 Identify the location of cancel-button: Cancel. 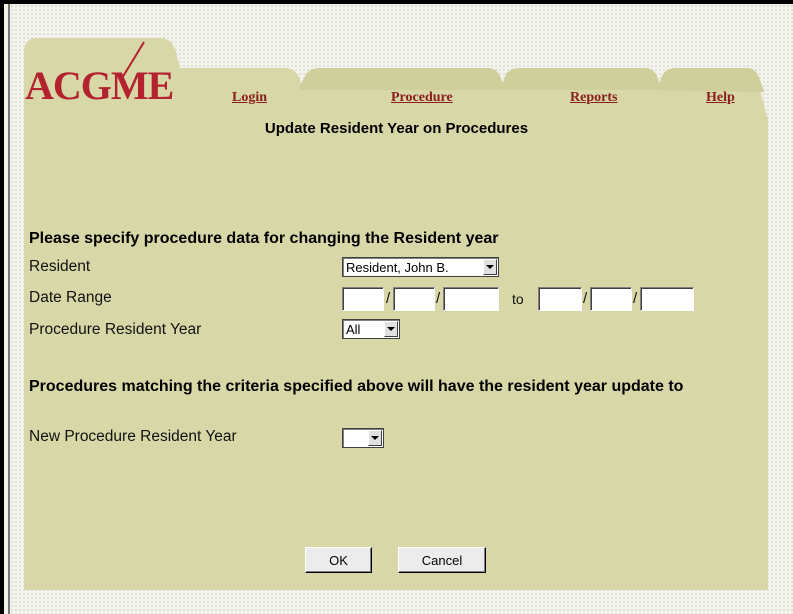
(442, 560).